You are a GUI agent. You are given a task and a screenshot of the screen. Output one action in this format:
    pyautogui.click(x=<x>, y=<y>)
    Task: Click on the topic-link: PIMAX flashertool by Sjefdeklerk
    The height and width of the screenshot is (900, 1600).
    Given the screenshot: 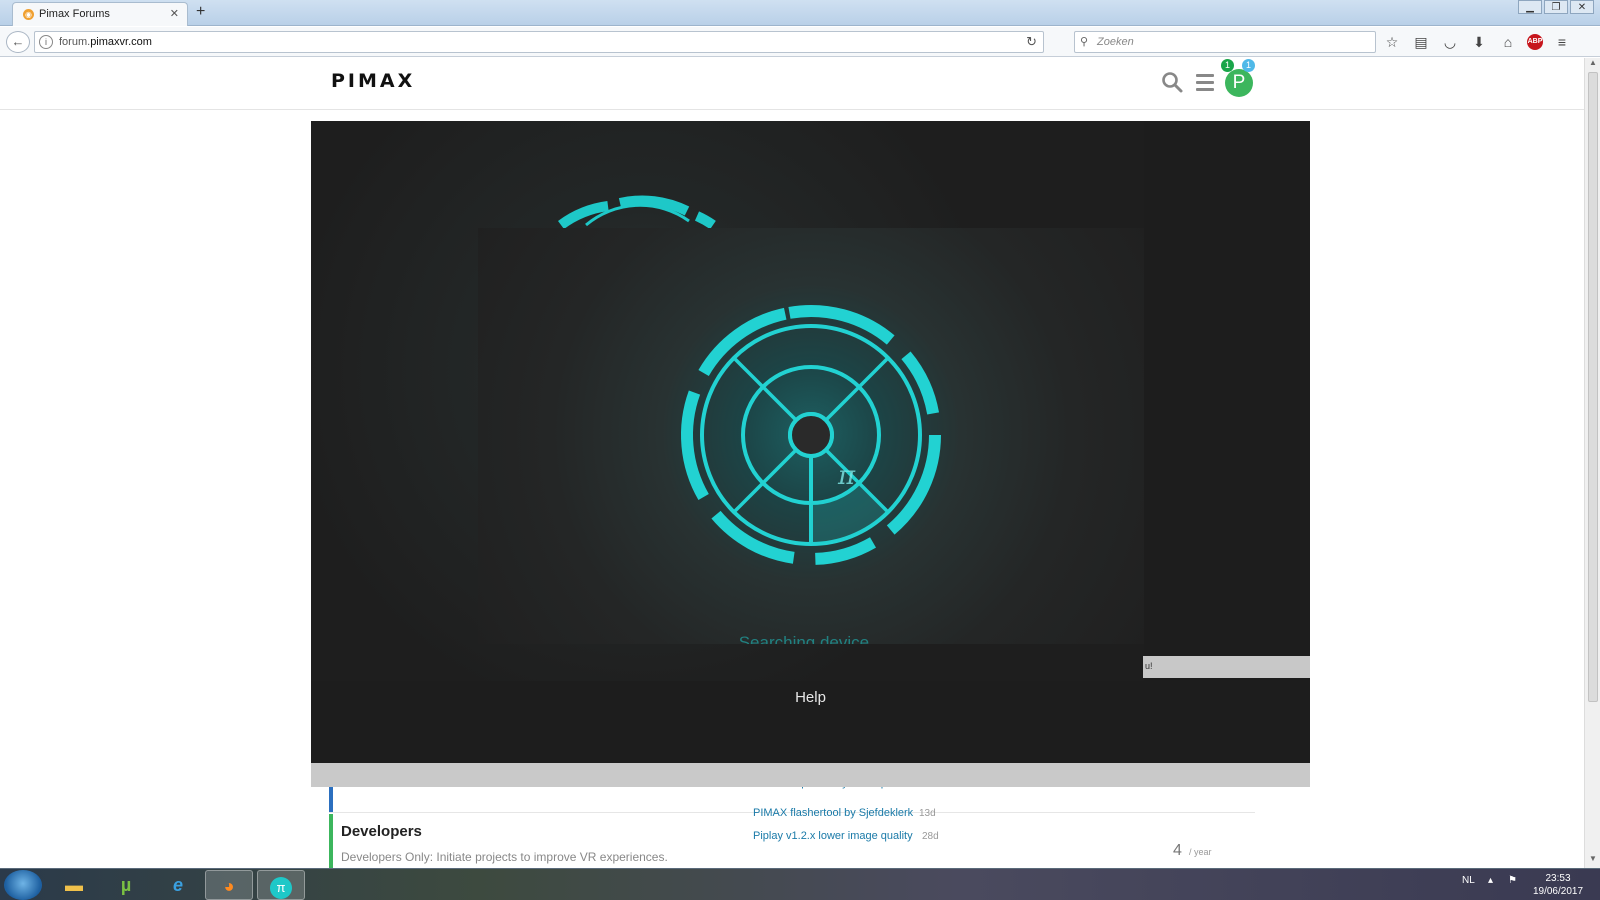 What is the action you would take?
    pyautogui.click(x=833, y=813)
    